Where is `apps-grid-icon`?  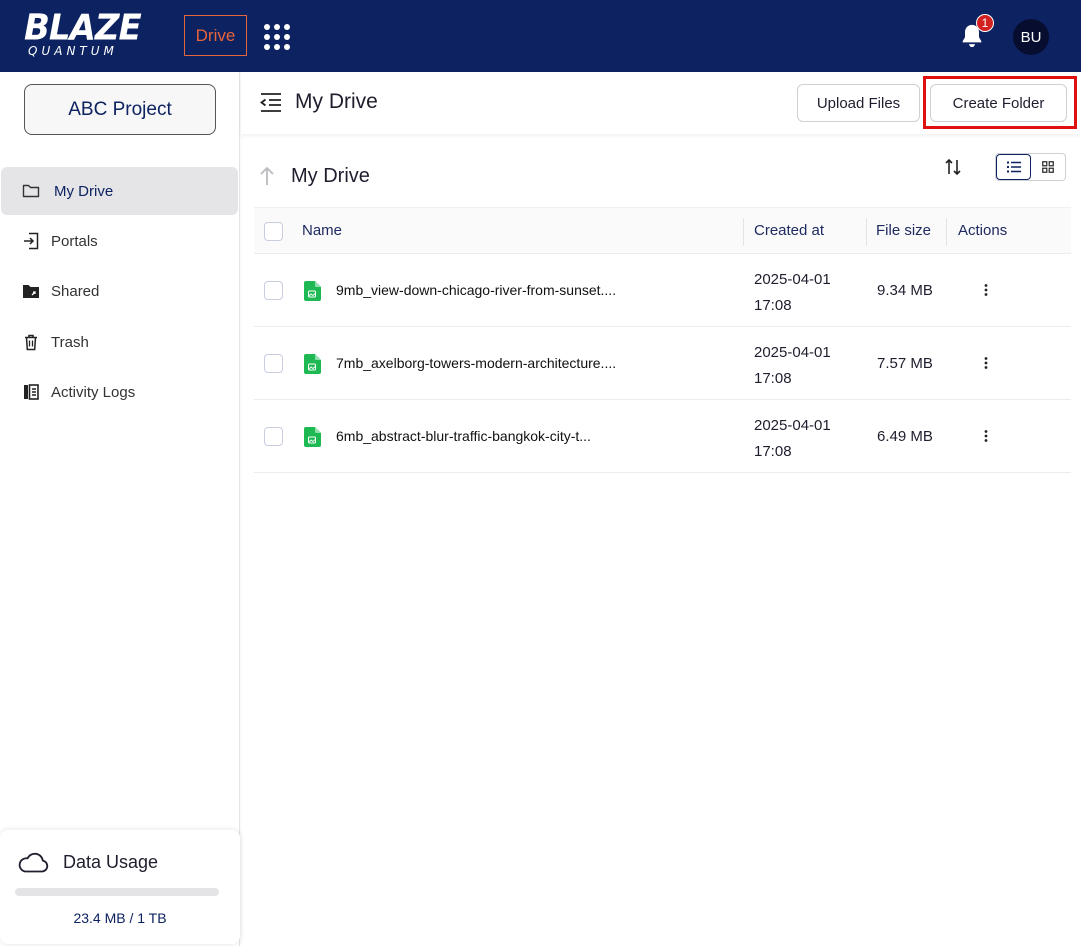
apps-grid-icon is located at coordinates (277, 37).